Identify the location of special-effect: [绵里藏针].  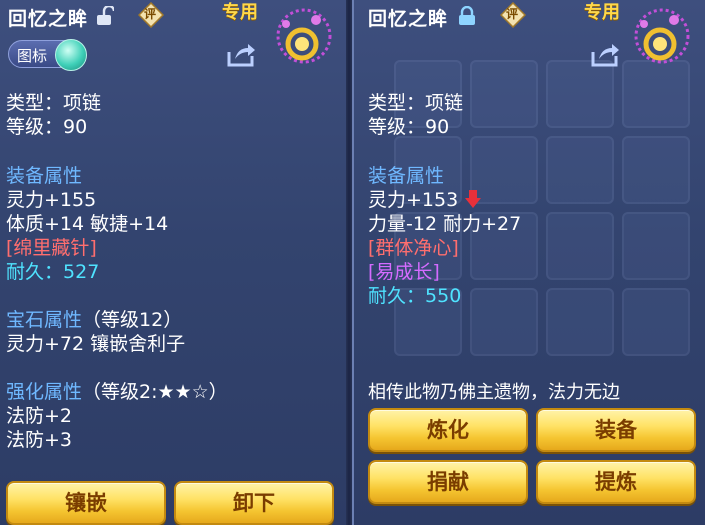
(51, 248).